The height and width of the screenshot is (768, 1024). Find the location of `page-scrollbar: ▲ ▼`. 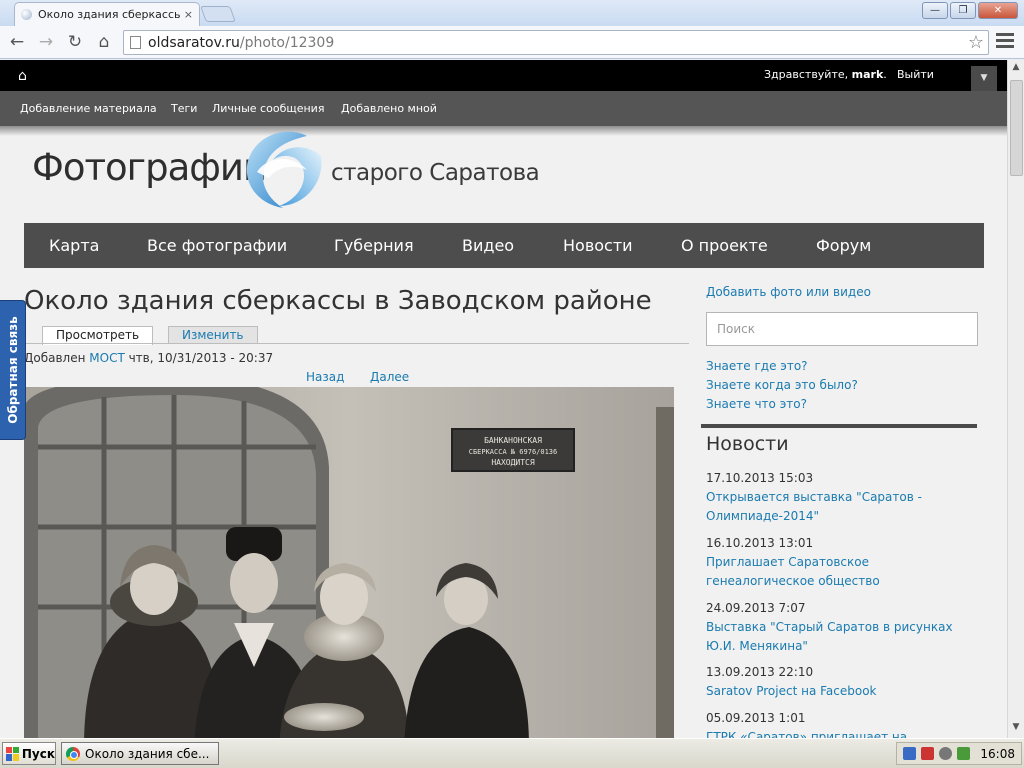

page-scrollbar: ▲ ▼ is located at coordinates (1015, 399).